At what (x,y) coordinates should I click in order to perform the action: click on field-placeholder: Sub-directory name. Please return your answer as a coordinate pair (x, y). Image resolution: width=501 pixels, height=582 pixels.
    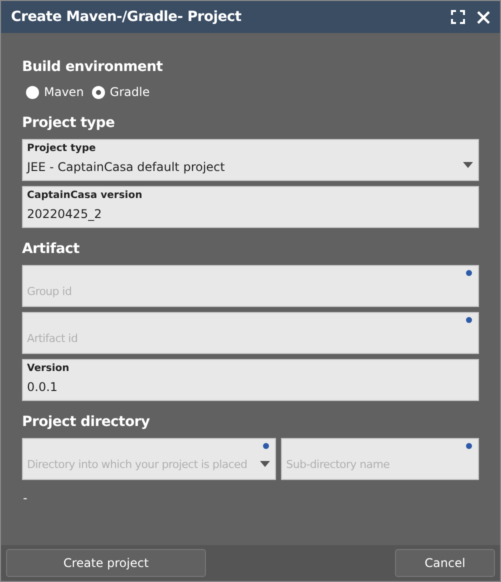
    Looking at the image, I should click on (338, 464).